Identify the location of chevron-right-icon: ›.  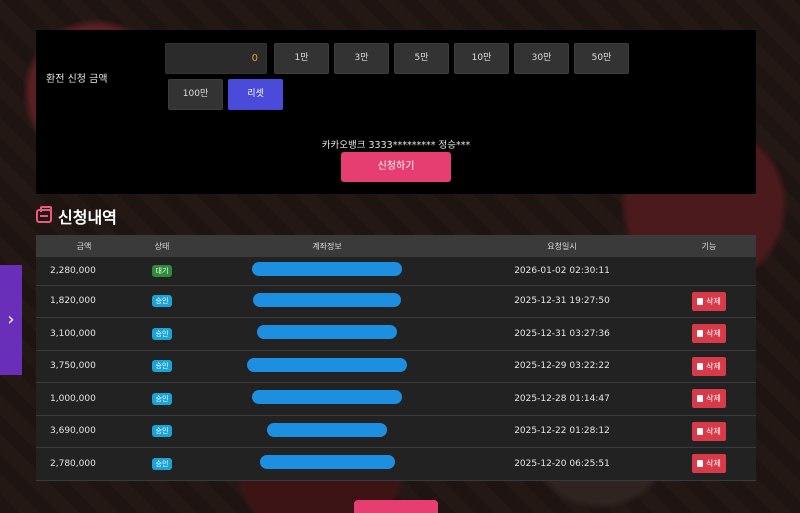
(11, 319).